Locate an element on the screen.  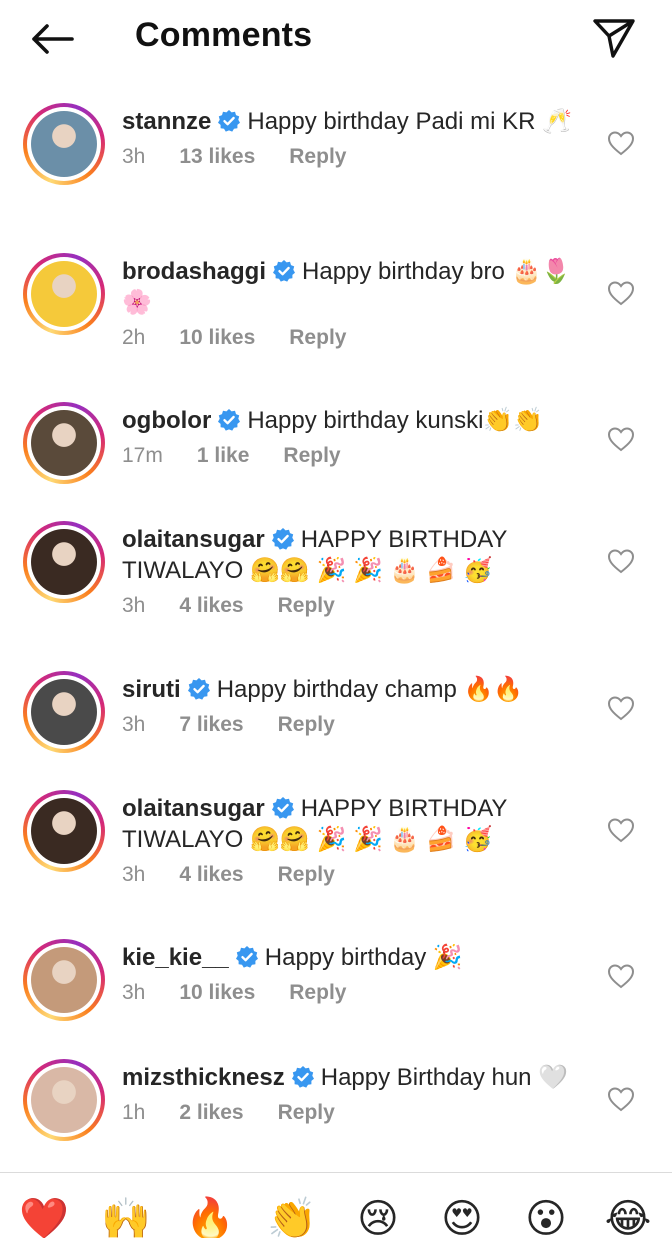
comment-message: Happy birthday 🎉 is located at coordinates (363, 957).